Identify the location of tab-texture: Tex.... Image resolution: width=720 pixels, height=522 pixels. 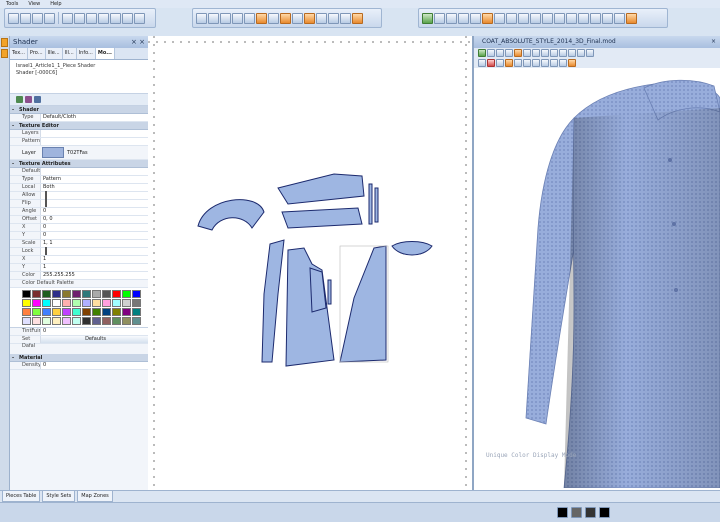
(19, 53).